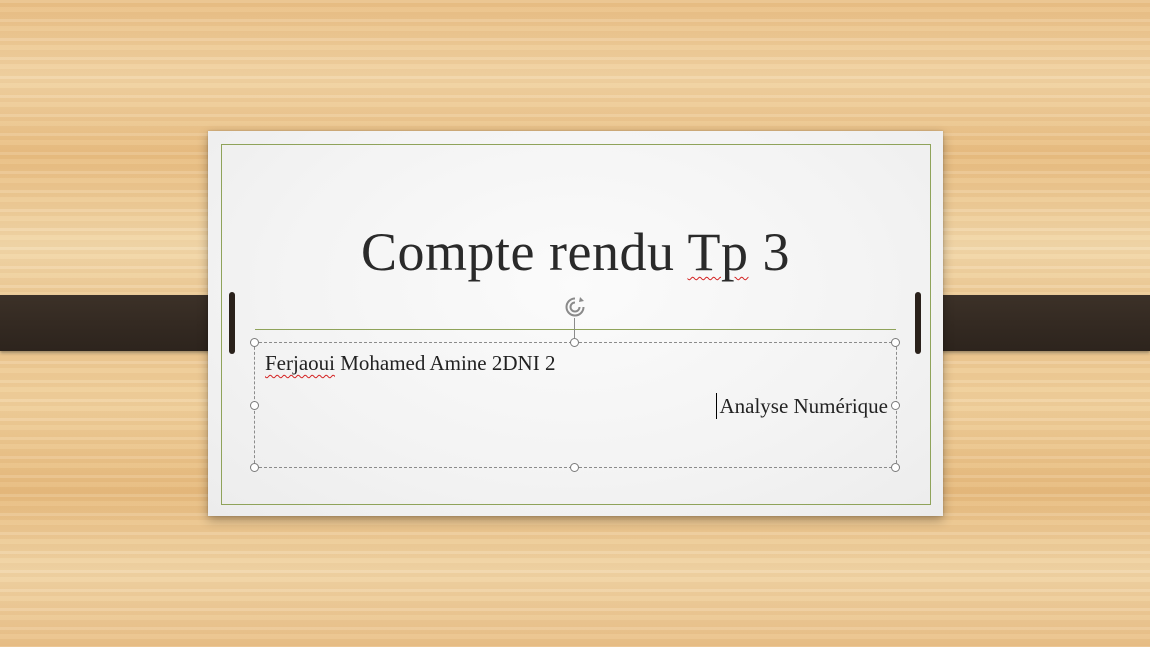  I want to click on left-strap, so click(117, 323).